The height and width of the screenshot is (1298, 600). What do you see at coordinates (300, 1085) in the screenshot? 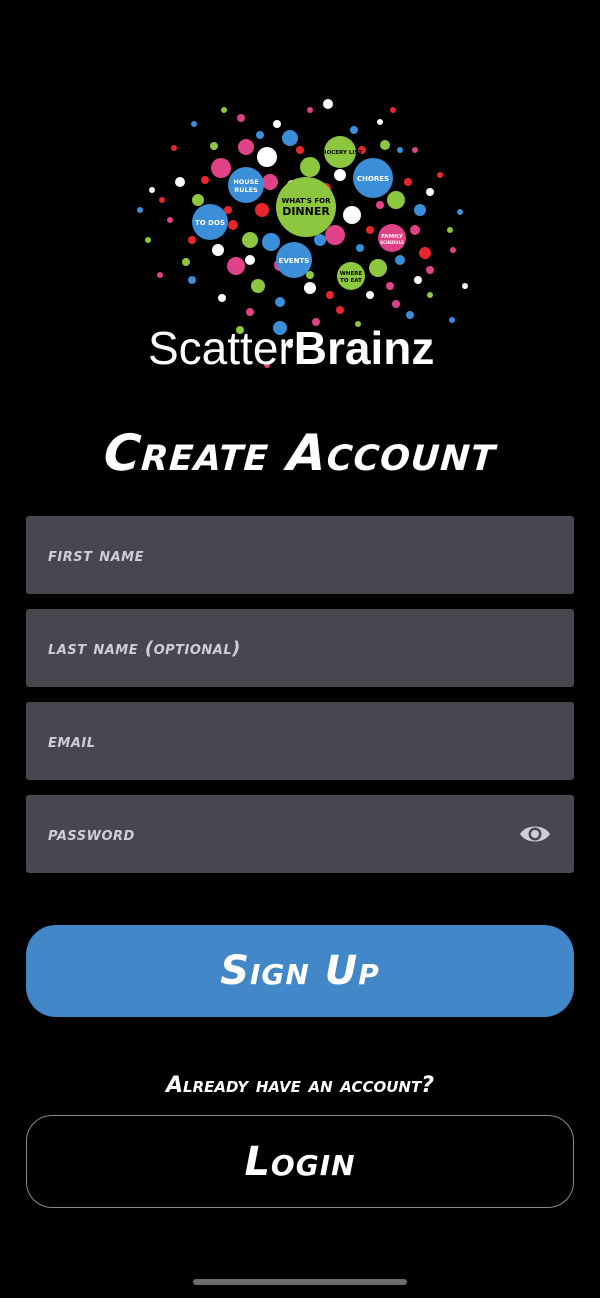
I see `login-prompt: Already have an account?` at bounding box center [300, 1085].